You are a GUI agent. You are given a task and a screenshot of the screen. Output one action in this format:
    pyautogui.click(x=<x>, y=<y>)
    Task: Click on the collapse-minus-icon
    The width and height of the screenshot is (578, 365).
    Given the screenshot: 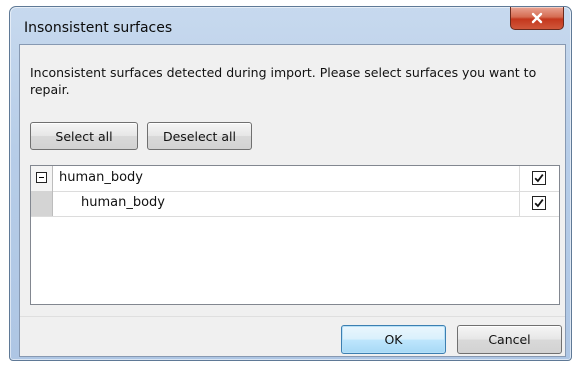 What is the action you would take?
    pyautogui.click(x=41, y=177)
    